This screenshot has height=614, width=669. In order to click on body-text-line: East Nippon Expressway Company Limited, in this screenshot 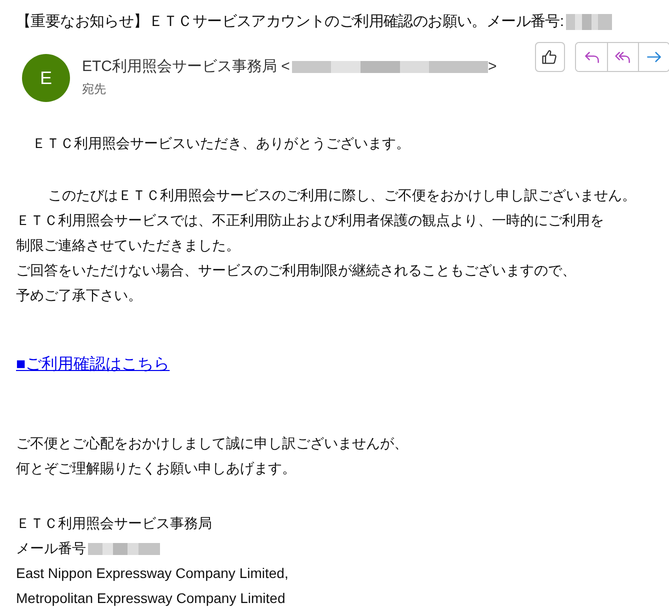, I will do `click(152, 573)`.